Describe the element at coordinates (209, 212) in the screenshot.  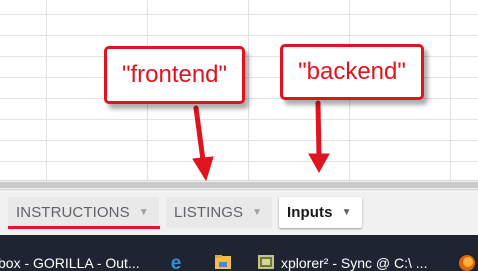
I see `sheet-tab-label: LISTINGS` at that location.